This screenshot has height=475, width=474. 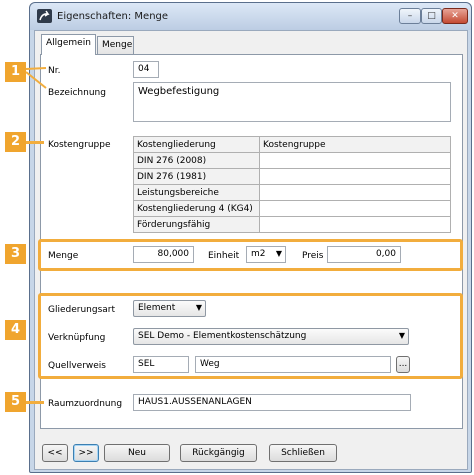 What do you see at coordinates (86, 453) in the screenshot?
I see `next-button: >>` at bounding box center [86, 453].